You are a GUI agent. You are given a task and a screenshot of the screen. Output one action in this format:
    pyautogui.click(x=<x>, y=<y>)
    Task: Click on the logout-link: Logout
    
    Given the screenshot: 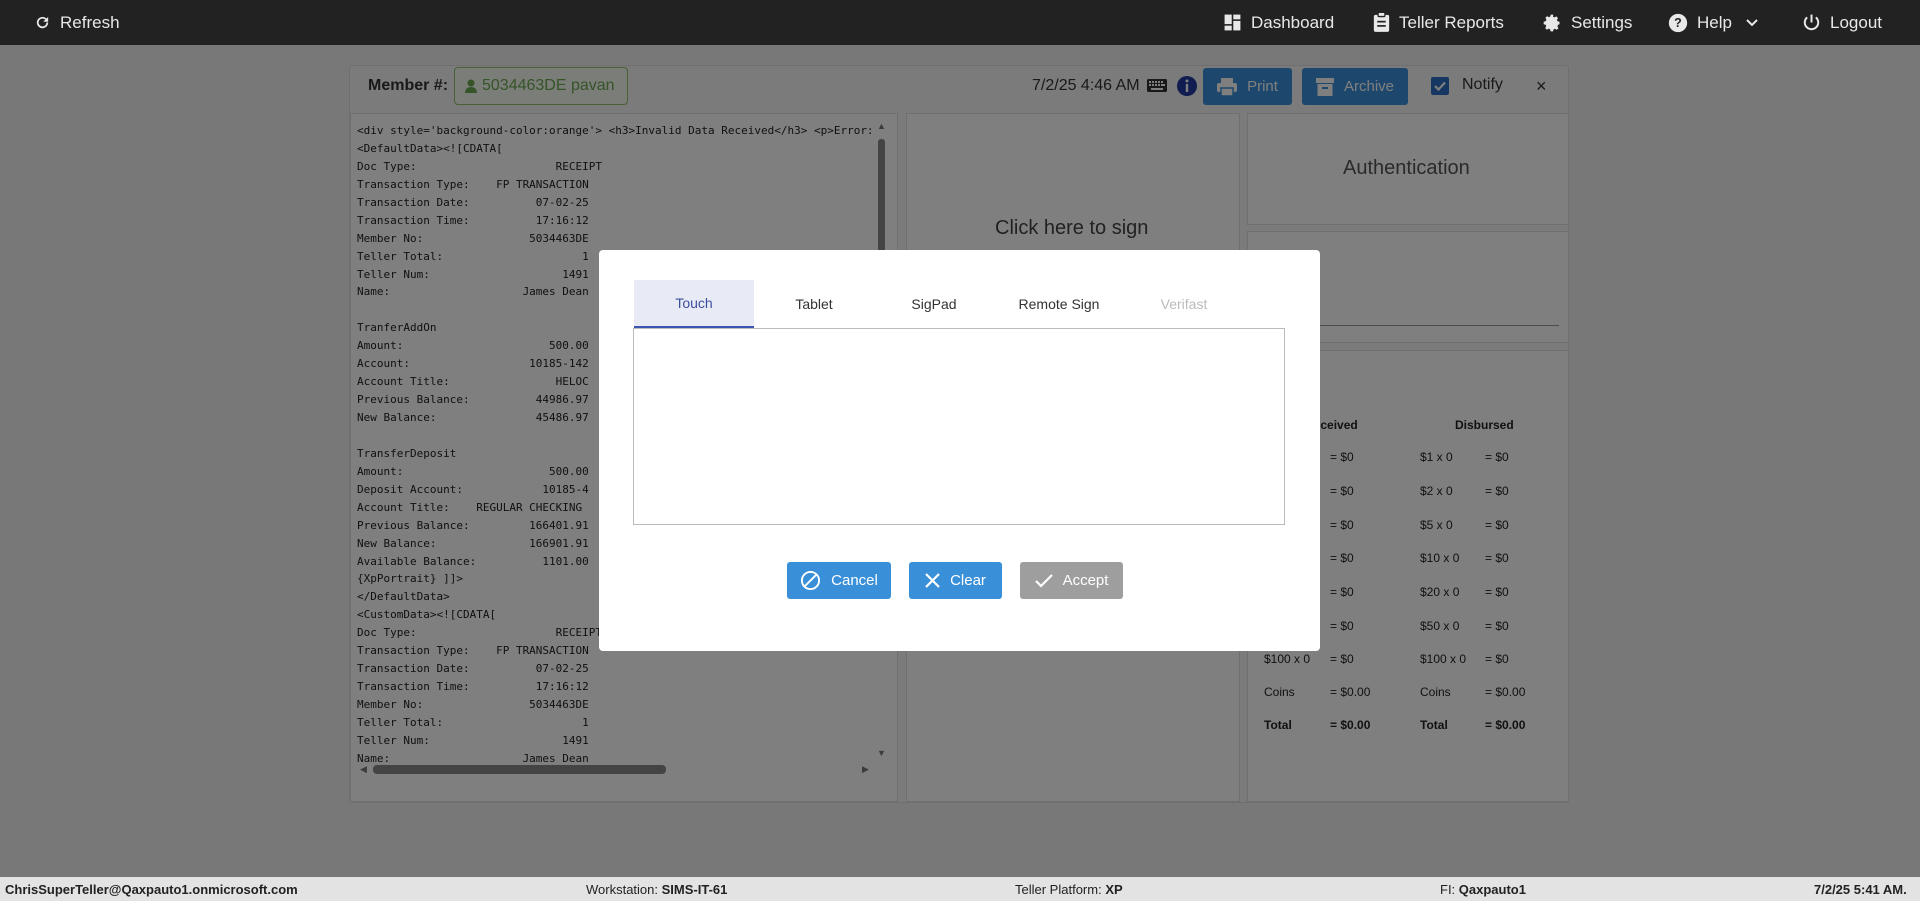 What is the action you would take?
    pyautogui.click(x=1842, y=22)
    